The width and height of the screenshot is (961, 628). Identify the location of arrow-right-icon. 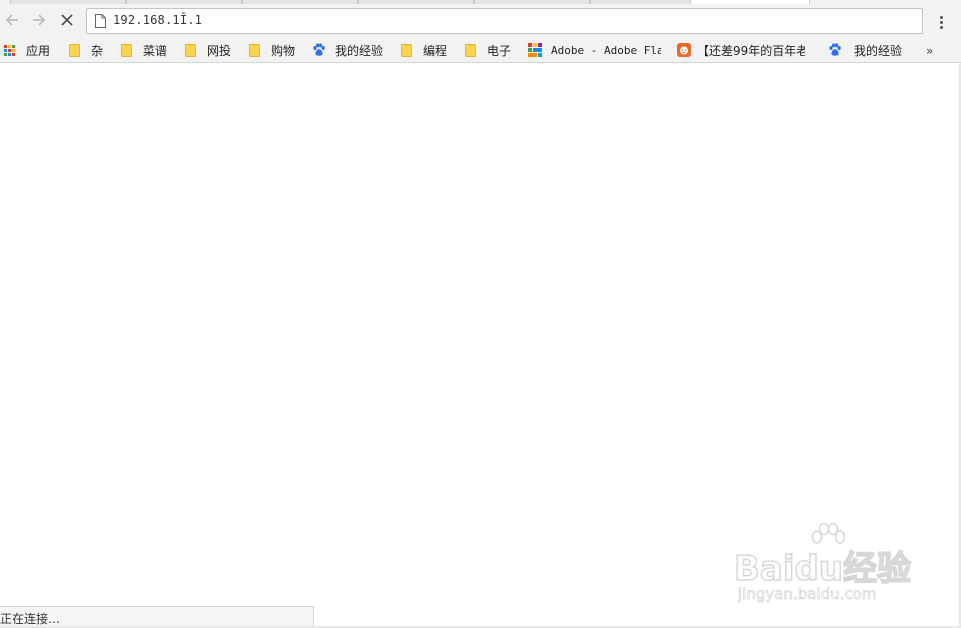
(39, 20).